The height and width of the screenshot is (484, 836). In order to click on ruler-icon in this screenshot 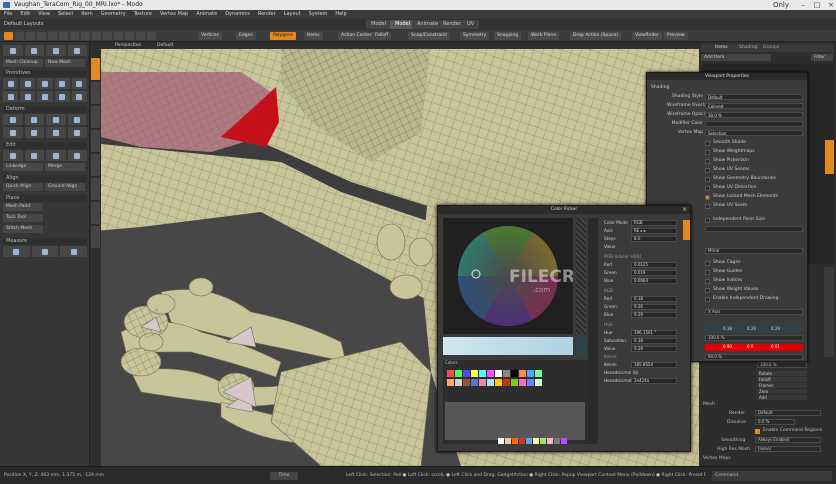, I will do `click(16, 251)`.